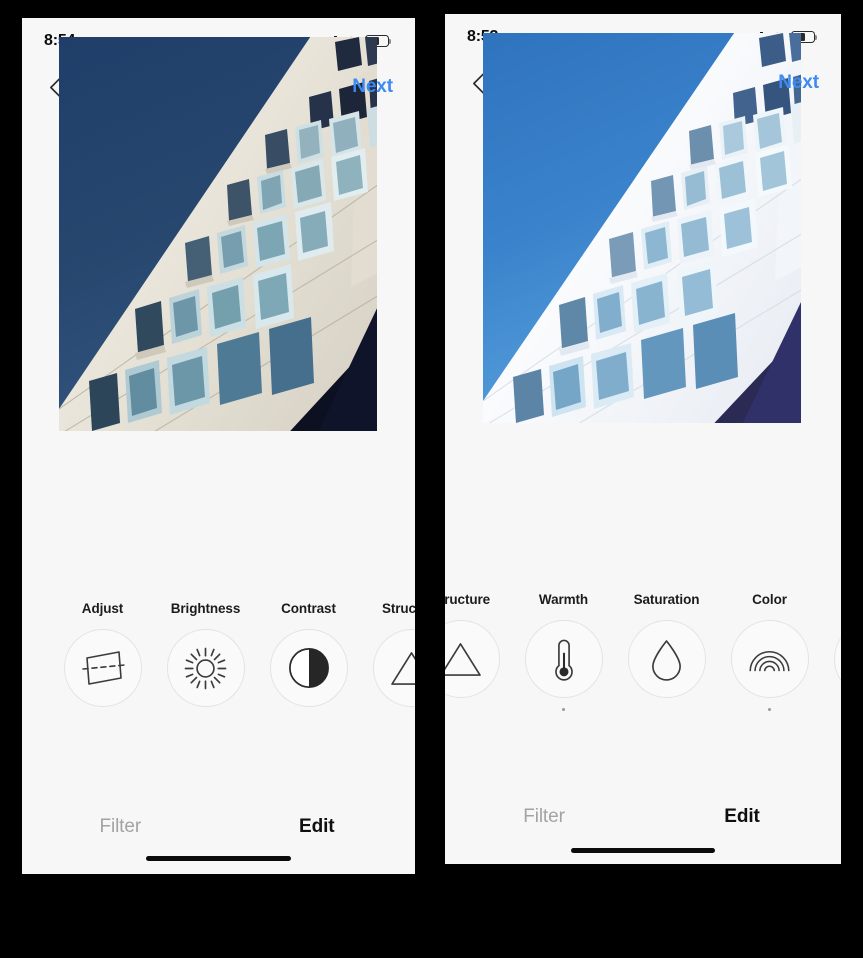  I want to click on tool-brightness: Brightness, so click(205, 660).